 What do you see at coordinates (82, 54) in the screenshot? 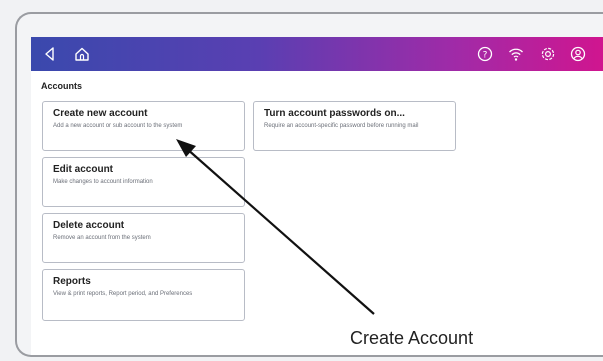
I see `home-icon` at bounding box center [82, 54].